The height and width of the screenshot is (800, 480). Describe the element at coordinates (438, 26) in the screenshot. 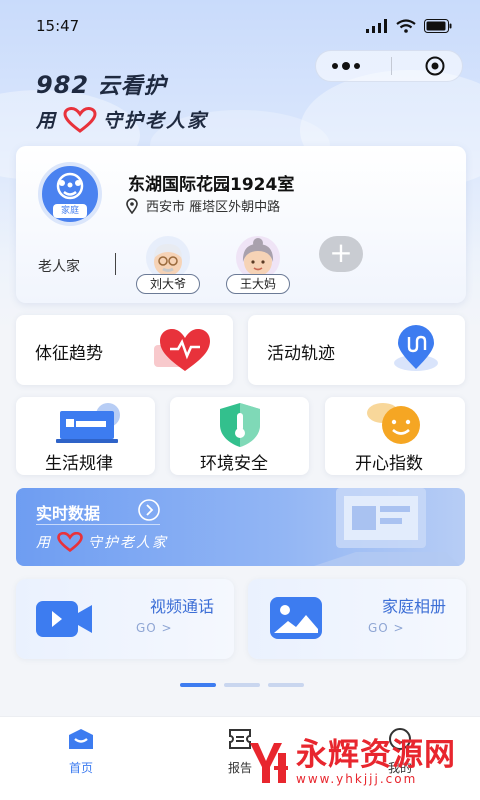

I see `battery-icon` at that location.